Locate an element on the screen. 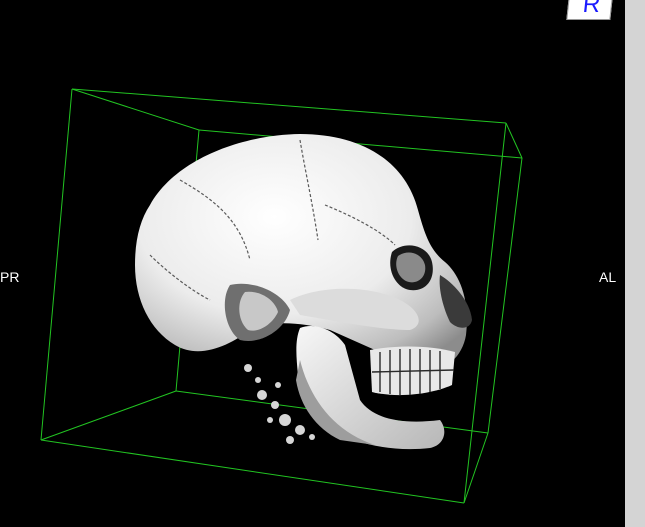  orientation-label-right: AL is located at coordinates (608, 277).